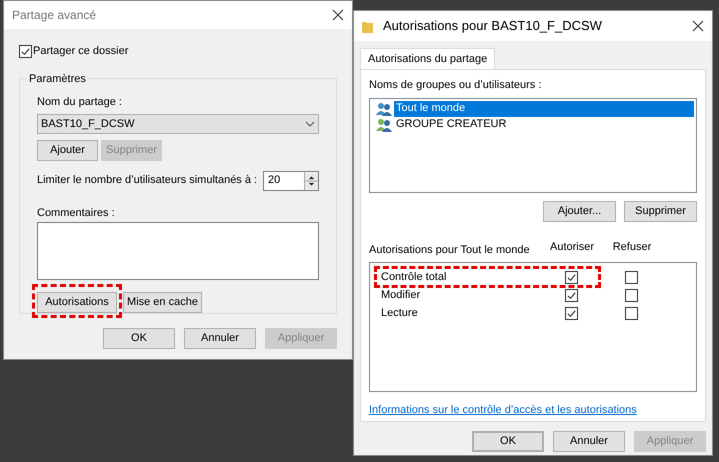 Image resolution: width=719 pixels, height=462 pixels. Describe the element at coordinates (632, 247) in the screenshot. I see `column-header: Refuser` at that location.